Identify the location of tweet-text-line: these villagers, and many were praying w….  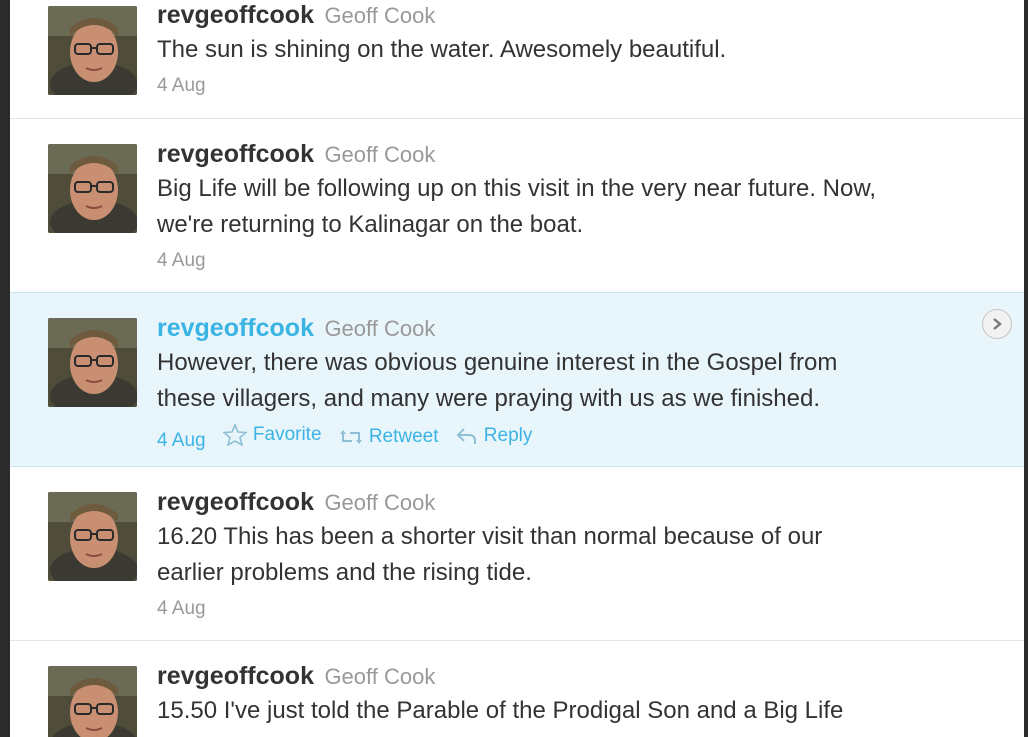
(488, 398).